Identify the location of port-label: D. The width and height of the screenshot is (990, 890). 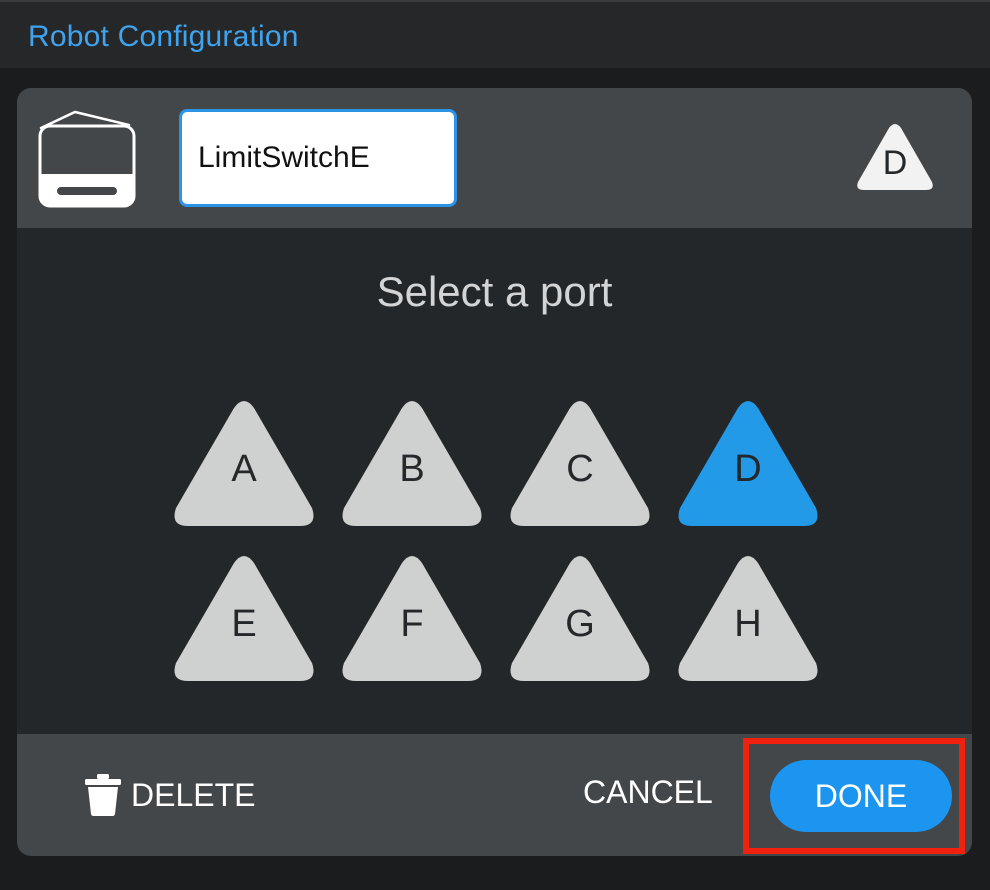
(748, 469).